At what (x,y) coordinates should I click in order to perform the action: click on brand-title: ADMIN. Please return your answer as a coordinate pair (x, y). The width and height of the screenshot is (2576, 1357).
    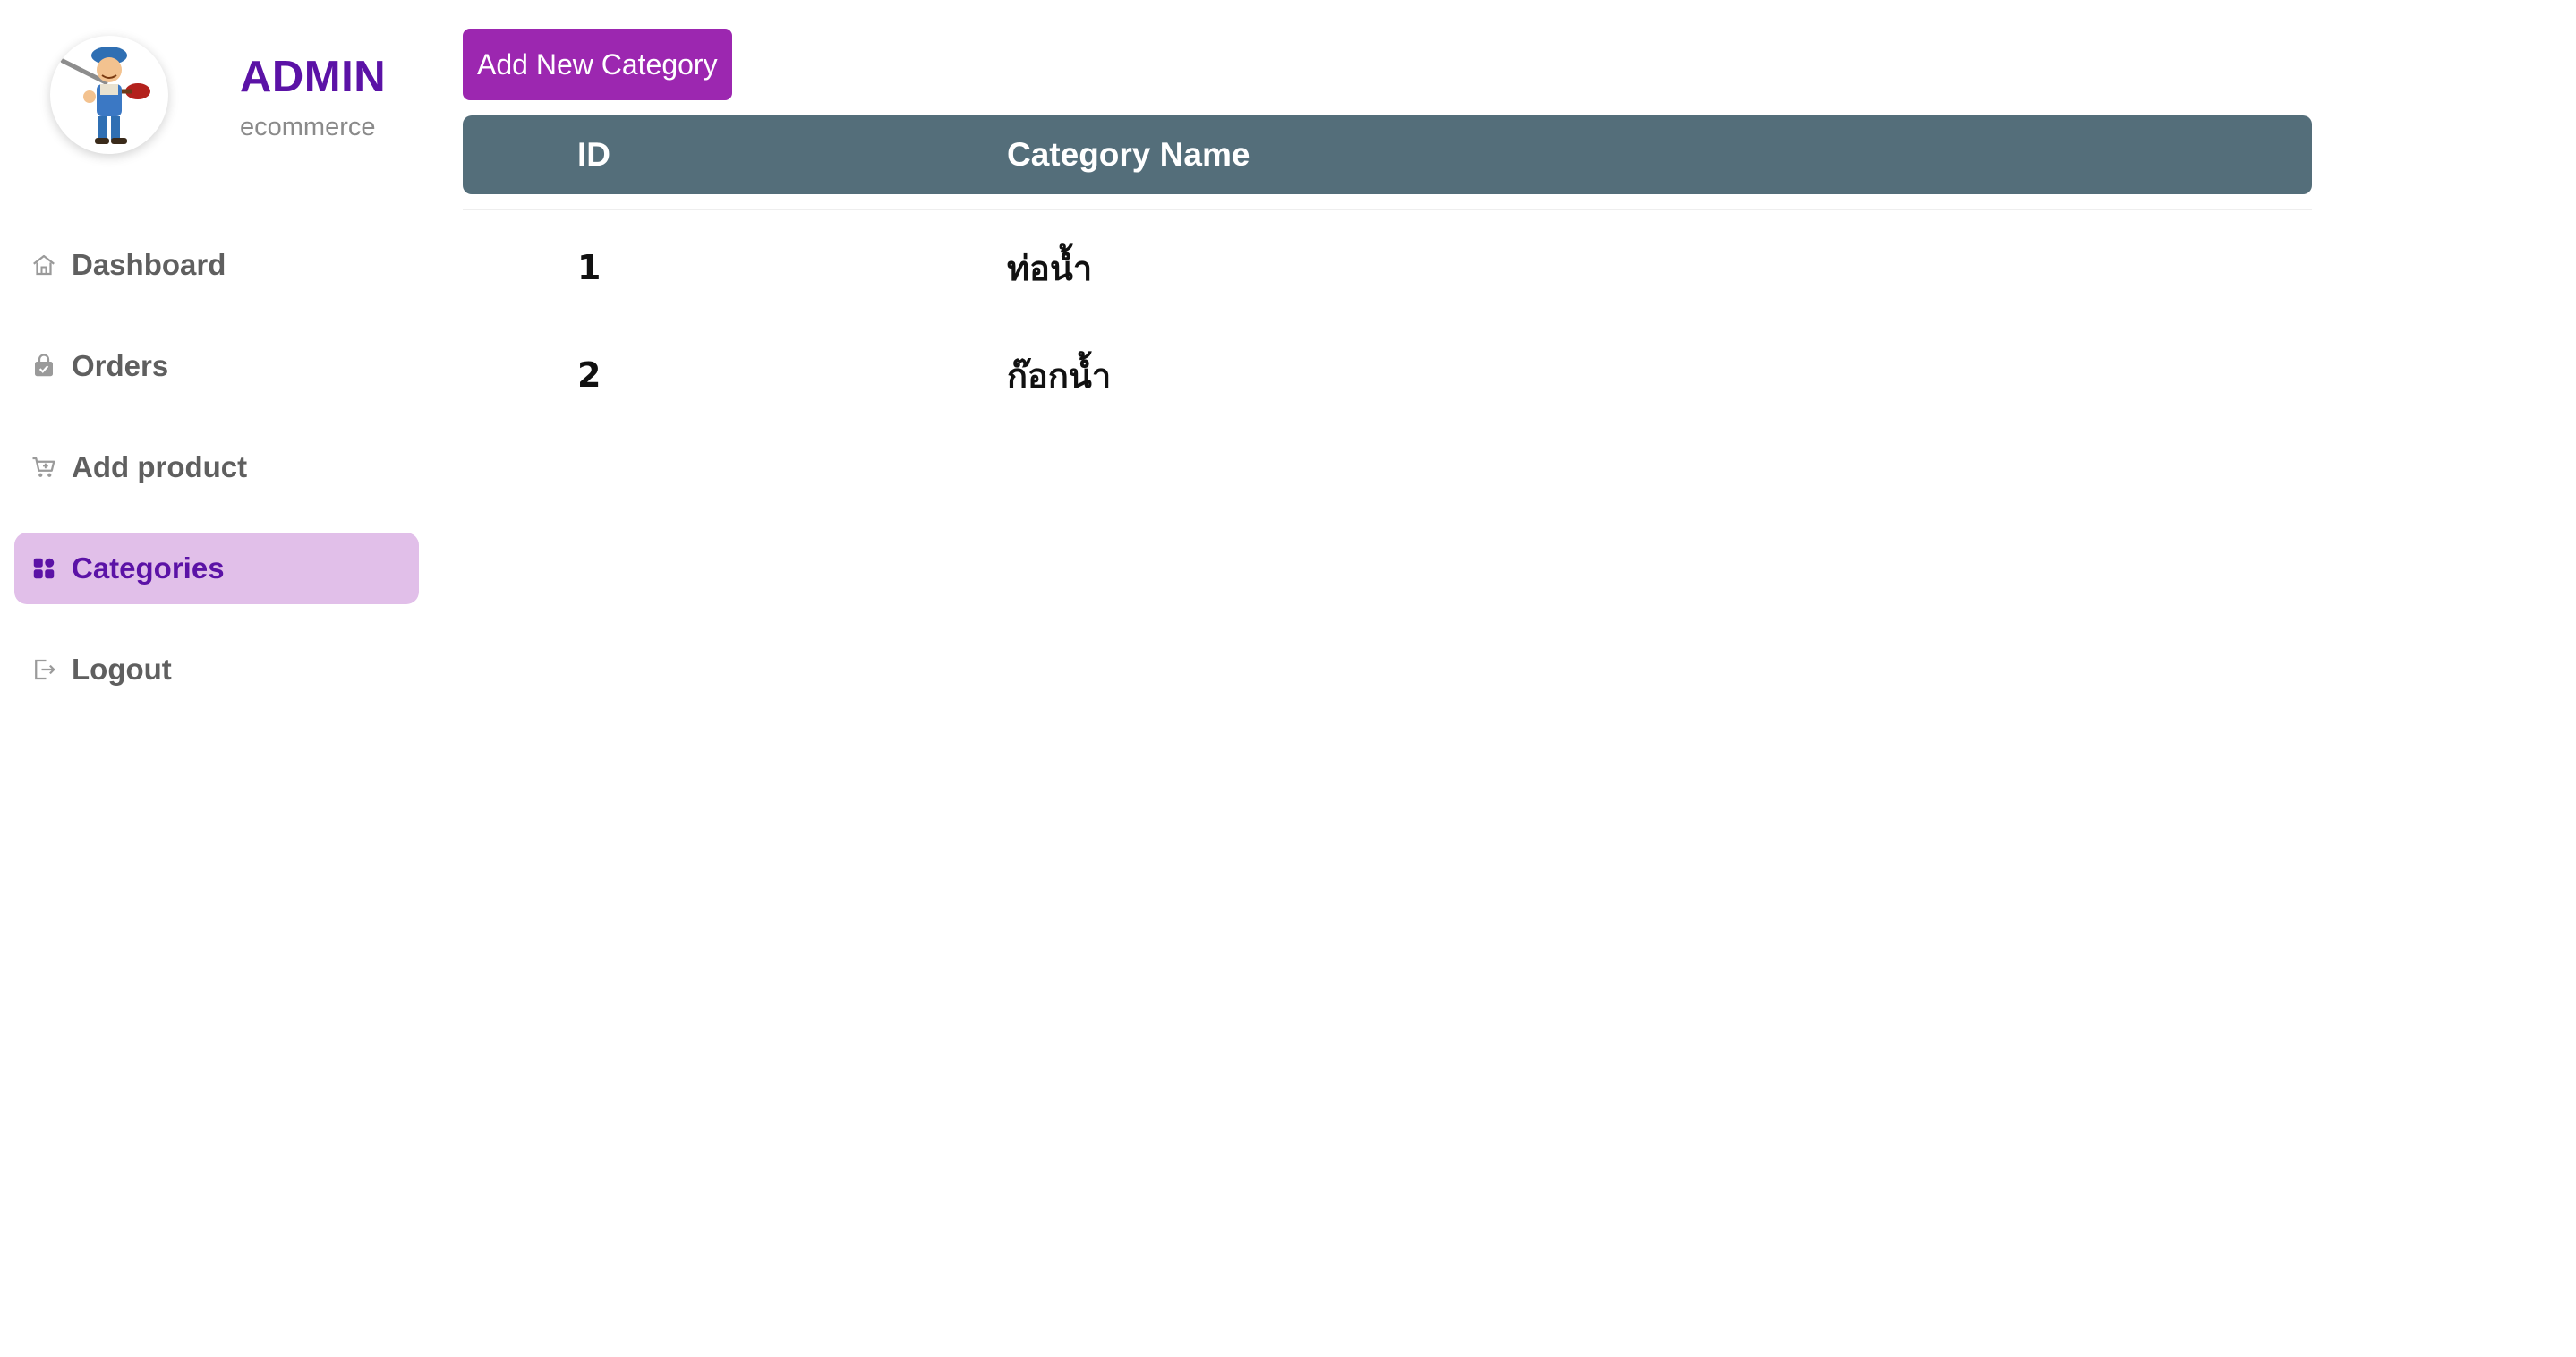
    Looking at the image, I should click on (313, 77).